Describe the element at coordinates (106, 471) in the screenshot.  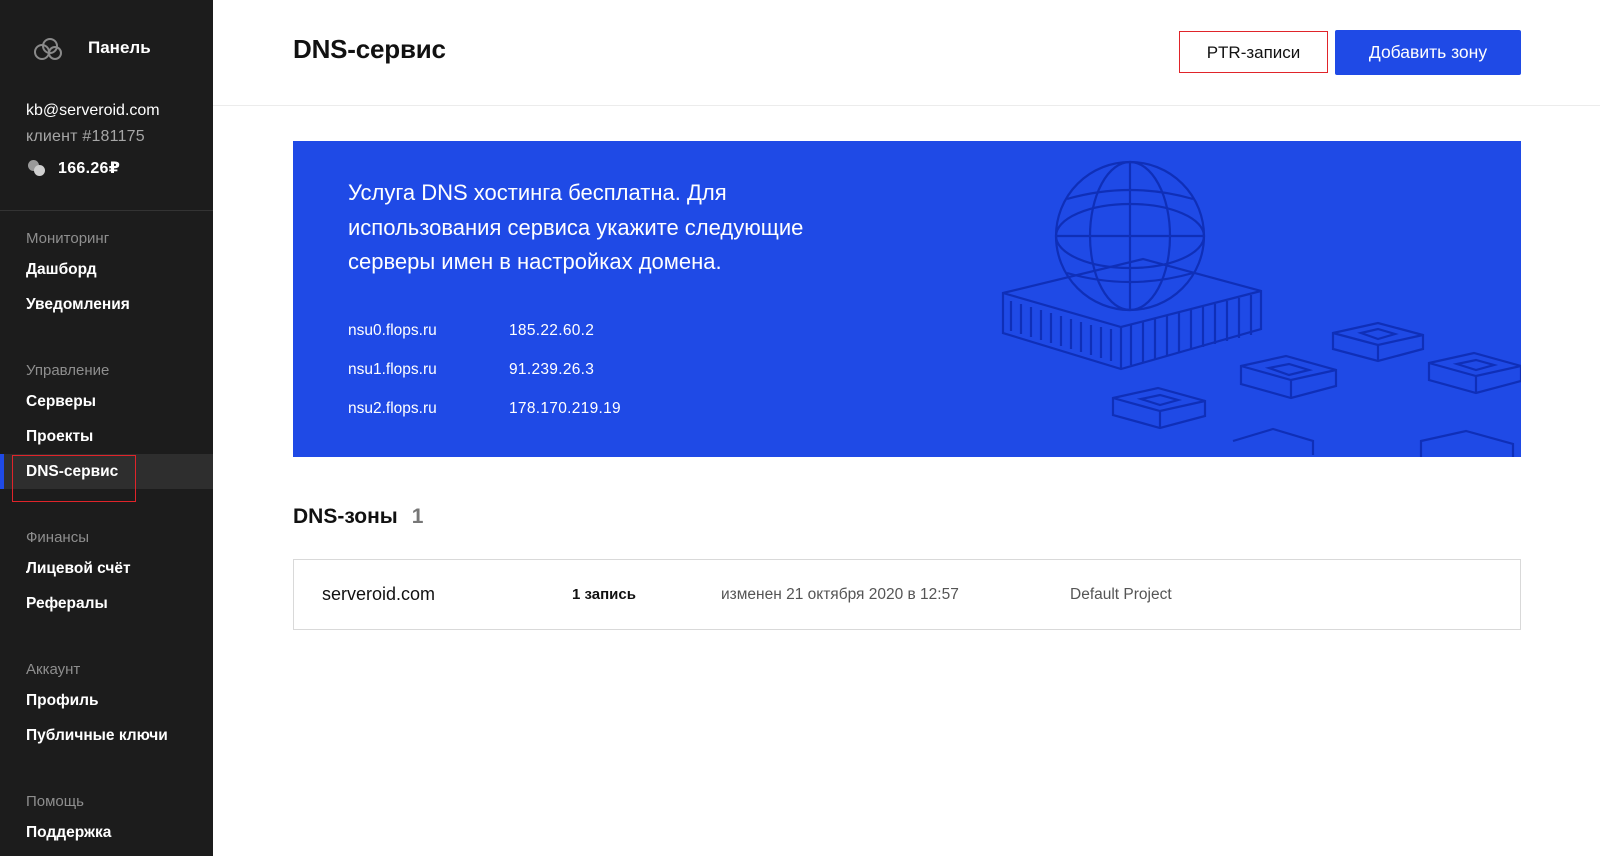
I see `sidebar-item-dns-service: DNS-сервис` at that location.